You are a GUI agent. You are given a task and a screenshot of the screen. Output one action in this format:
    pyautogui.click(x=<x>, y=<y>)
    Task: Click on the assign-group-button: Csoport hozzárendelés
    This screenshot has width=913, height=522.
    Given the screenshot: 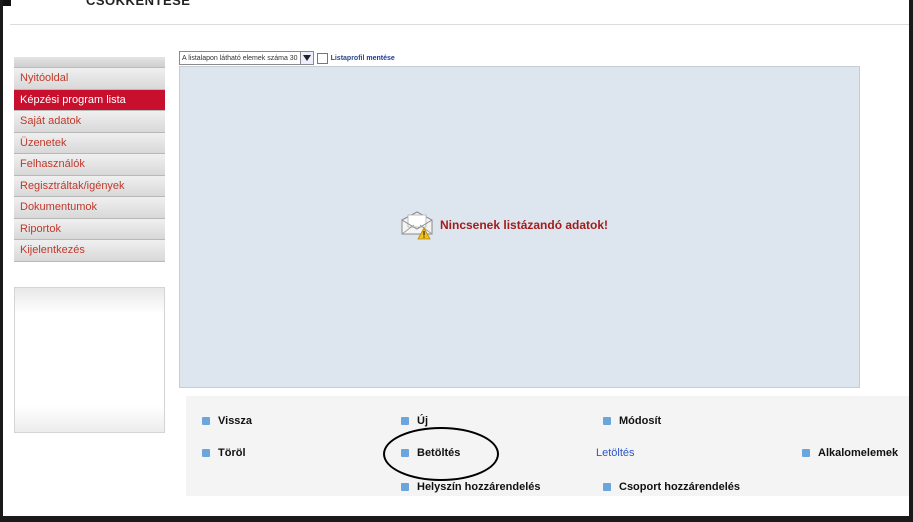 What is the action you would take?
    pyautogui.click(x=671, y=487)
    